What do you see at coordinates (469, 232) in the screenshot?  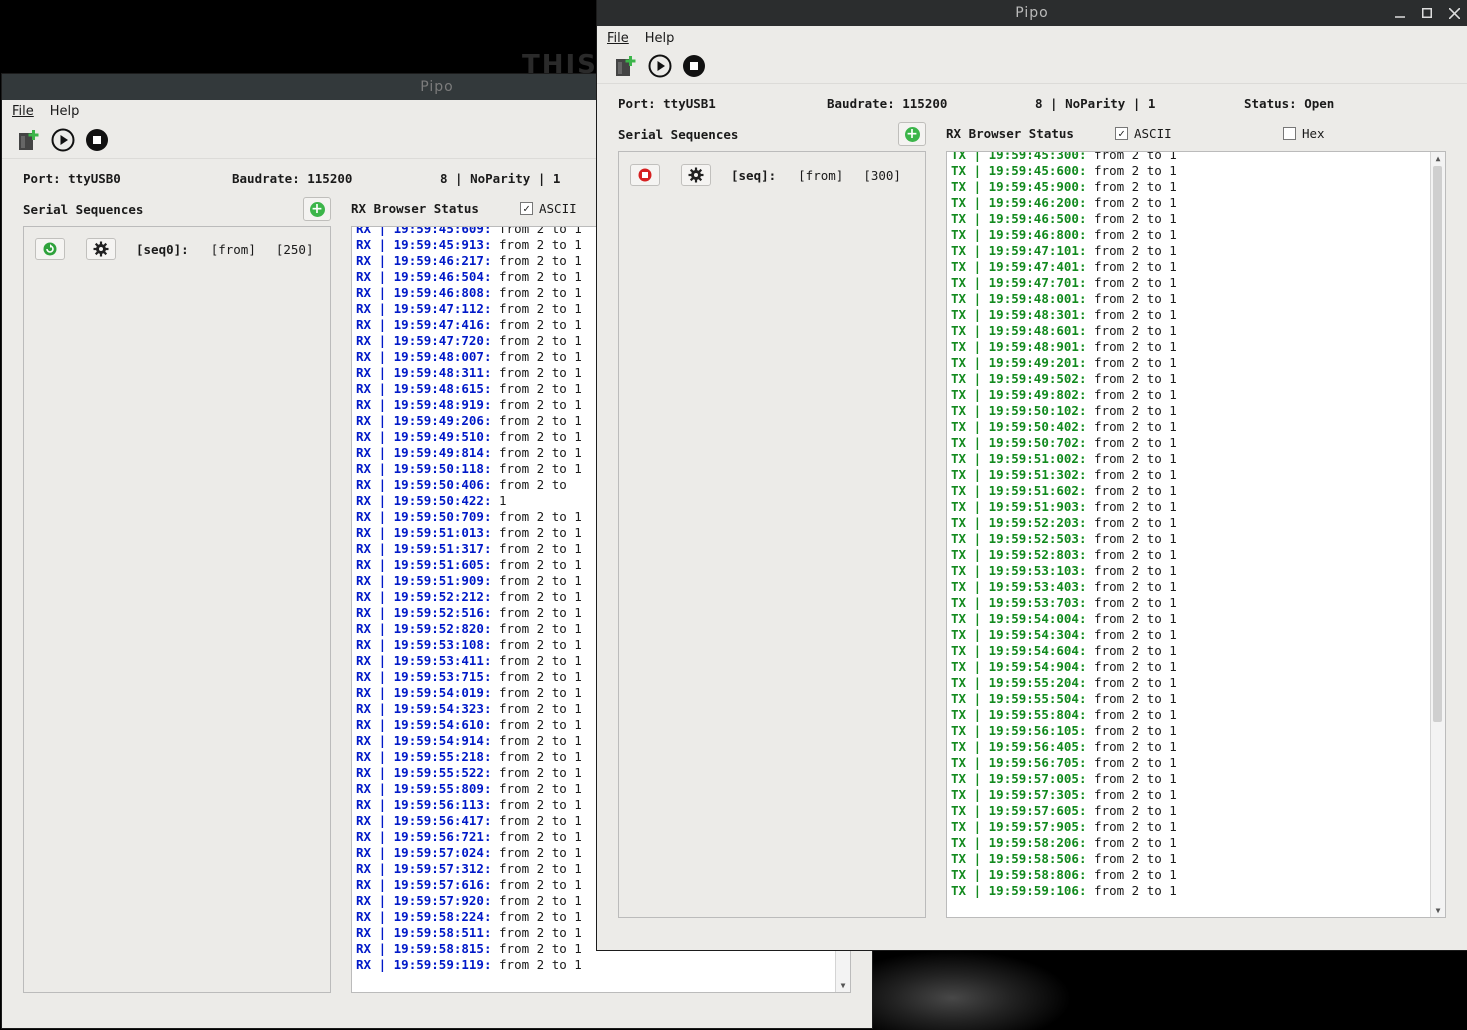 I see `log-line: RX | 19:59:45:609: from 2 to 1` at bounding box center [469, 232].